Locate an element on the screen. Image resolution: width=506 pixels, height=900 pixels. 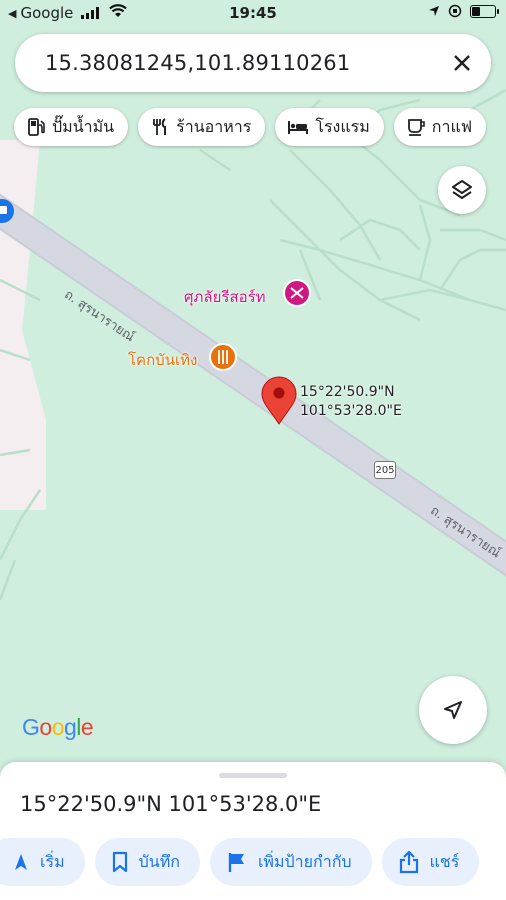
navigation-arrow-icon is located at coordinates (453, 710).